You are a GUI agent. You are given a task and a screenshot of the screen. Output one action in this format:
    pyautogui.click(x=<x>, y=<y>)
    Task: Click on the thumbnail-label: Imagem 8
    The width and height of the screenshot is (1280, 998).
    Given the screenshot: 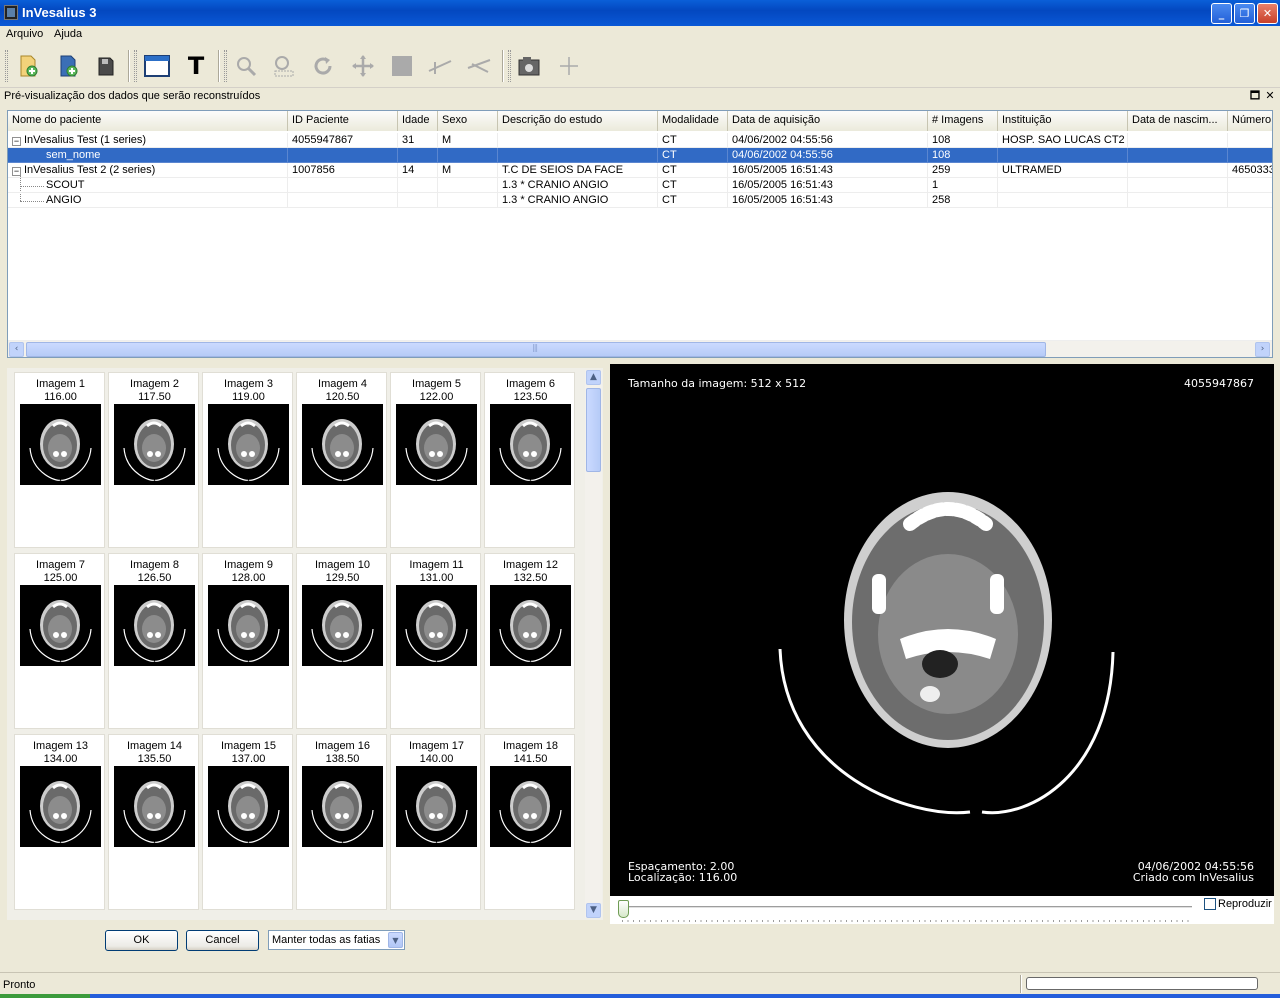 What is the action you would take?
    pyautogui.click(x=154, y=565)
    